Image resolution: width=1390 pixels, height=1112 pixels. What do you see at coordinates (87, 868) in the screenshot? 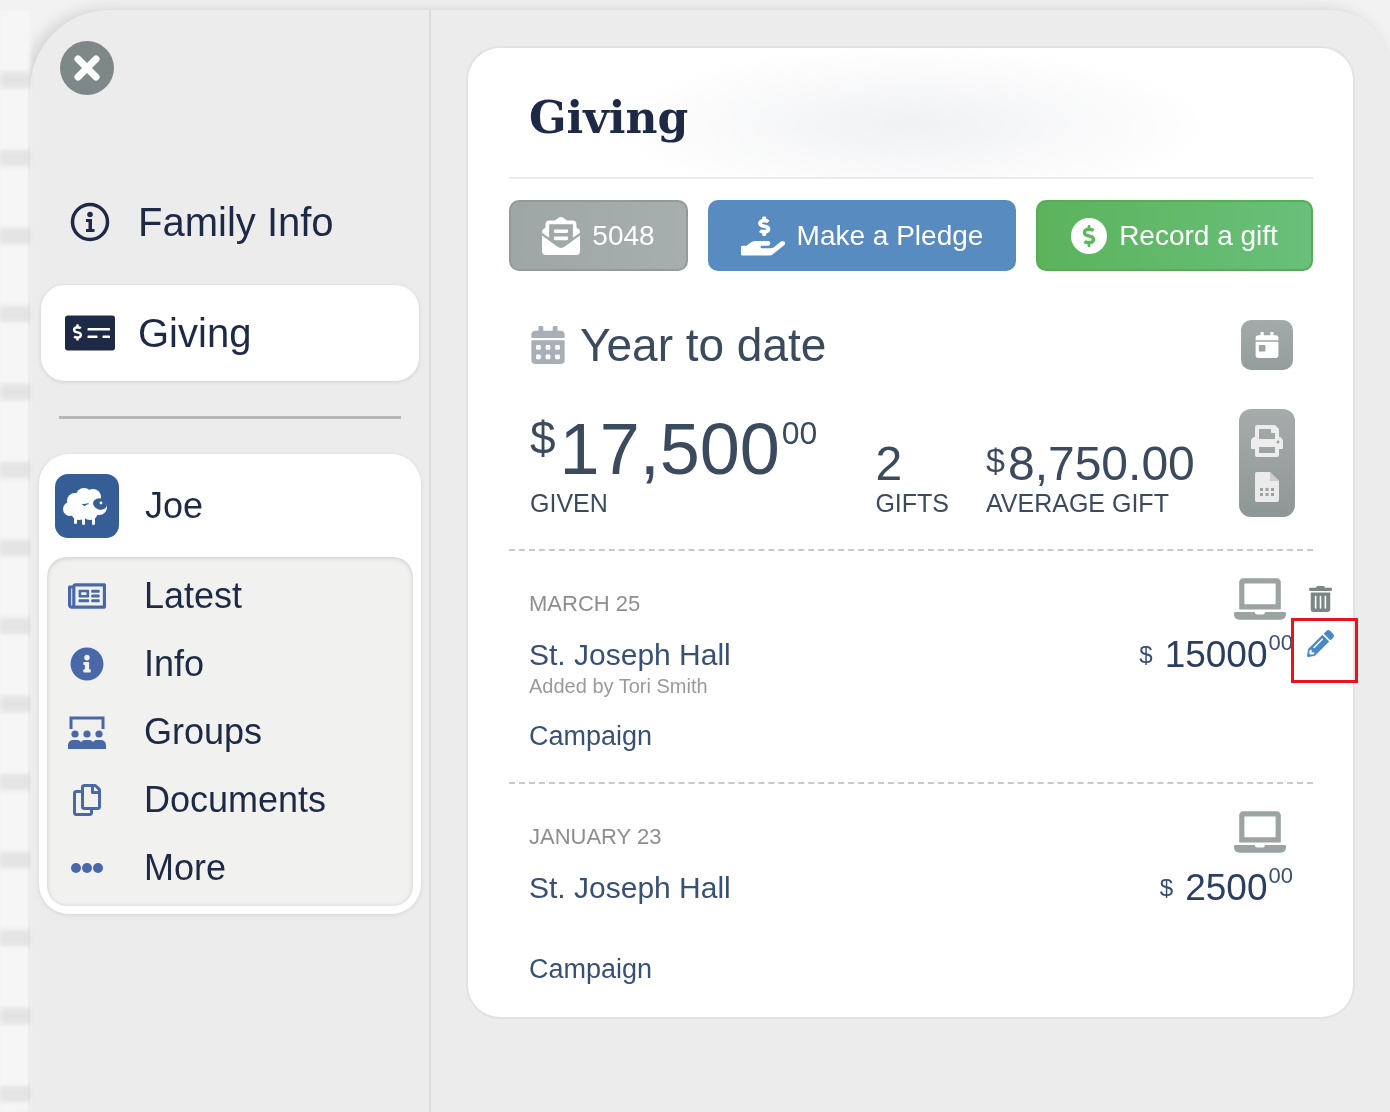
I see `more-icon` at bounding box center [87, 868].